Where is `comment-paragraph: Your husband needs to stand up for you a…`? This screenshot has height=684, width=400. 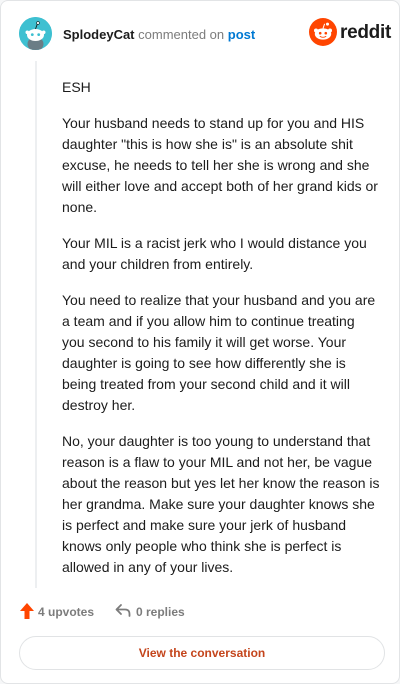 comment-paragraph: Your husband needs to stand up for you a… is located at coordinates (220, 165).